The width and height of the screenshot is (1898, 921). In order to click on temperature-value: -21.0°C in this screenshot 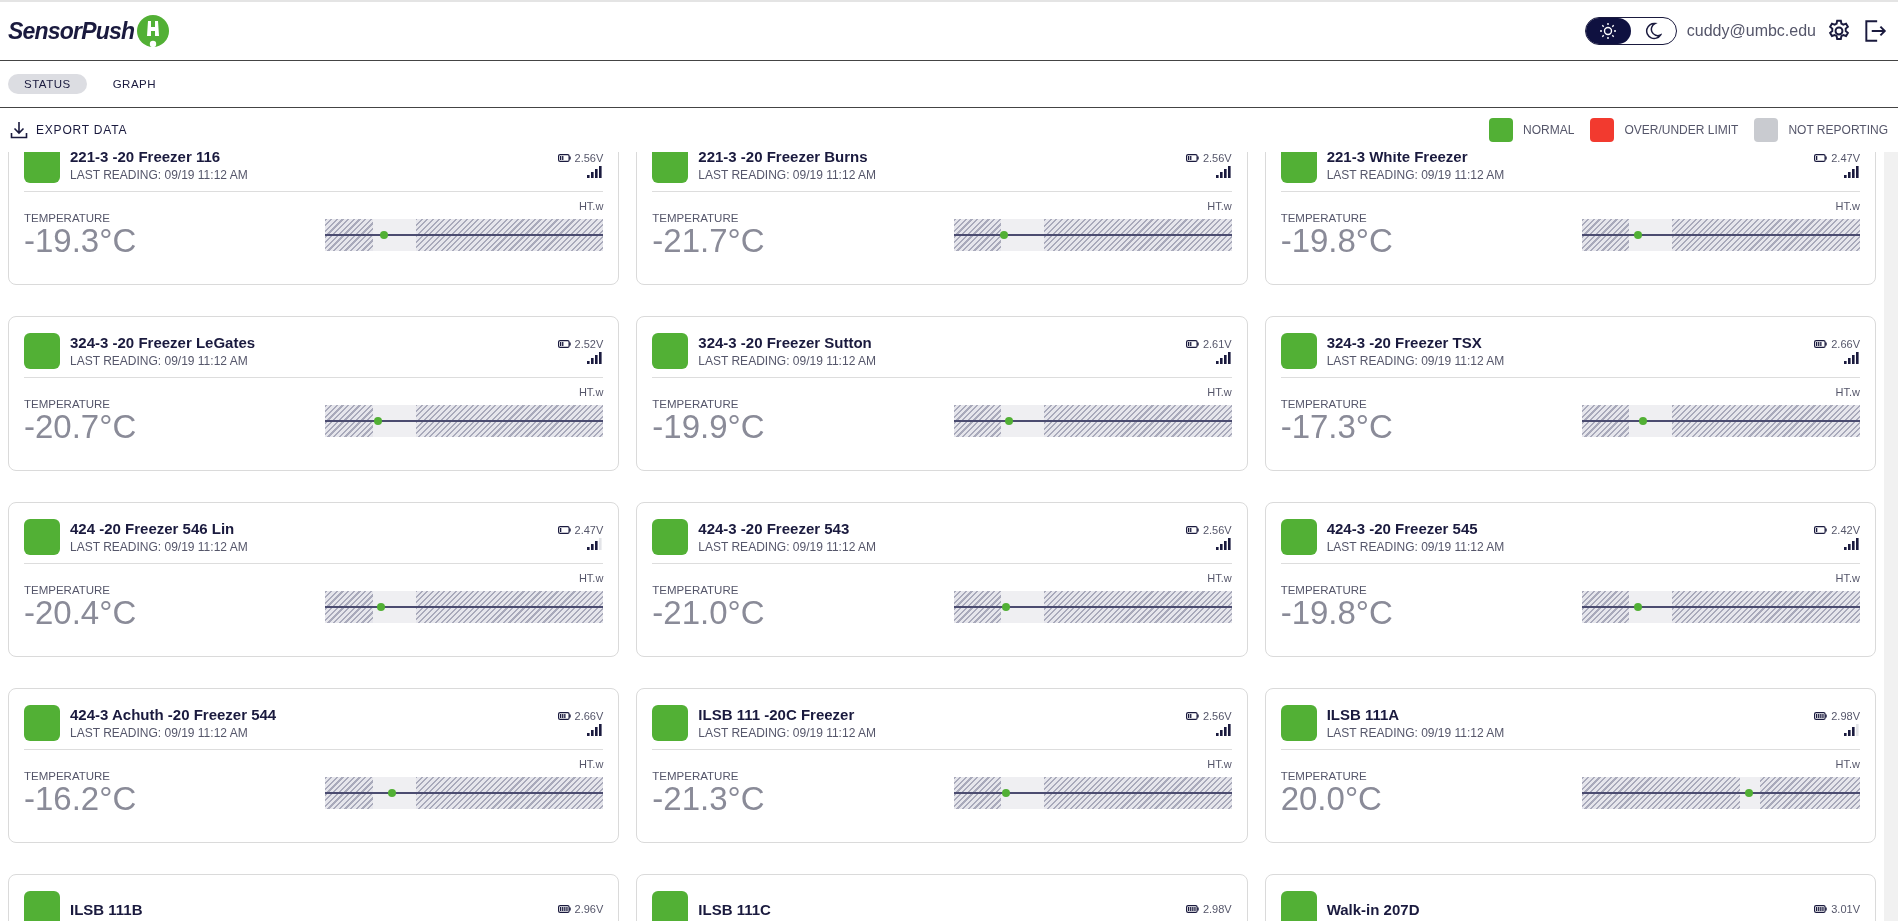, I will do `click(708, 612)`.